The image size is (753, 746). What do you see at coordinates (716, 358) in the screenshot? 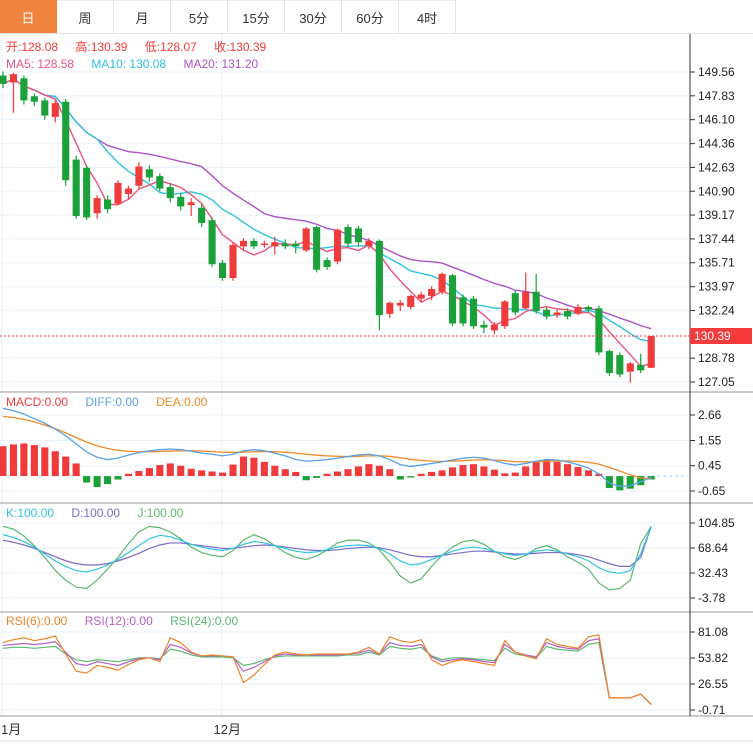
I see `svg-text: 128.78` at bounding box center [716, 358].